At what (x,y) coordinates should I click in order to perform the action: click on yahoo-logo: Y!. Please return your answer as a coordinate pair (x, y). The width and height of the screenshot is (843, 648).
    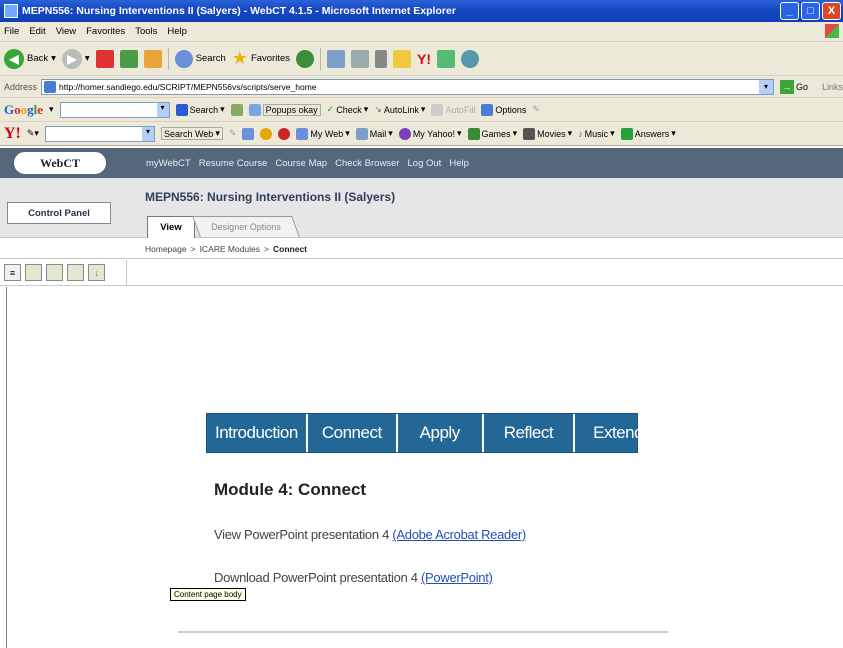
    Looking at the image, I should click on (12, 134).